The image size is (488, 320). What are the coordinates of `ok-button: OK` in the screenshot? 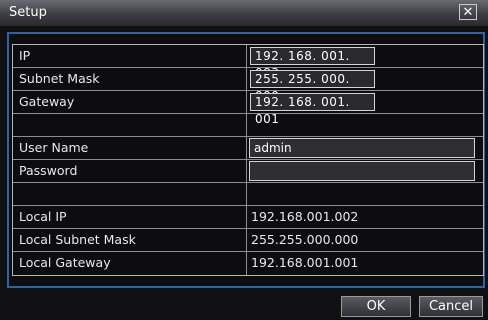 It's located at (376, 306).